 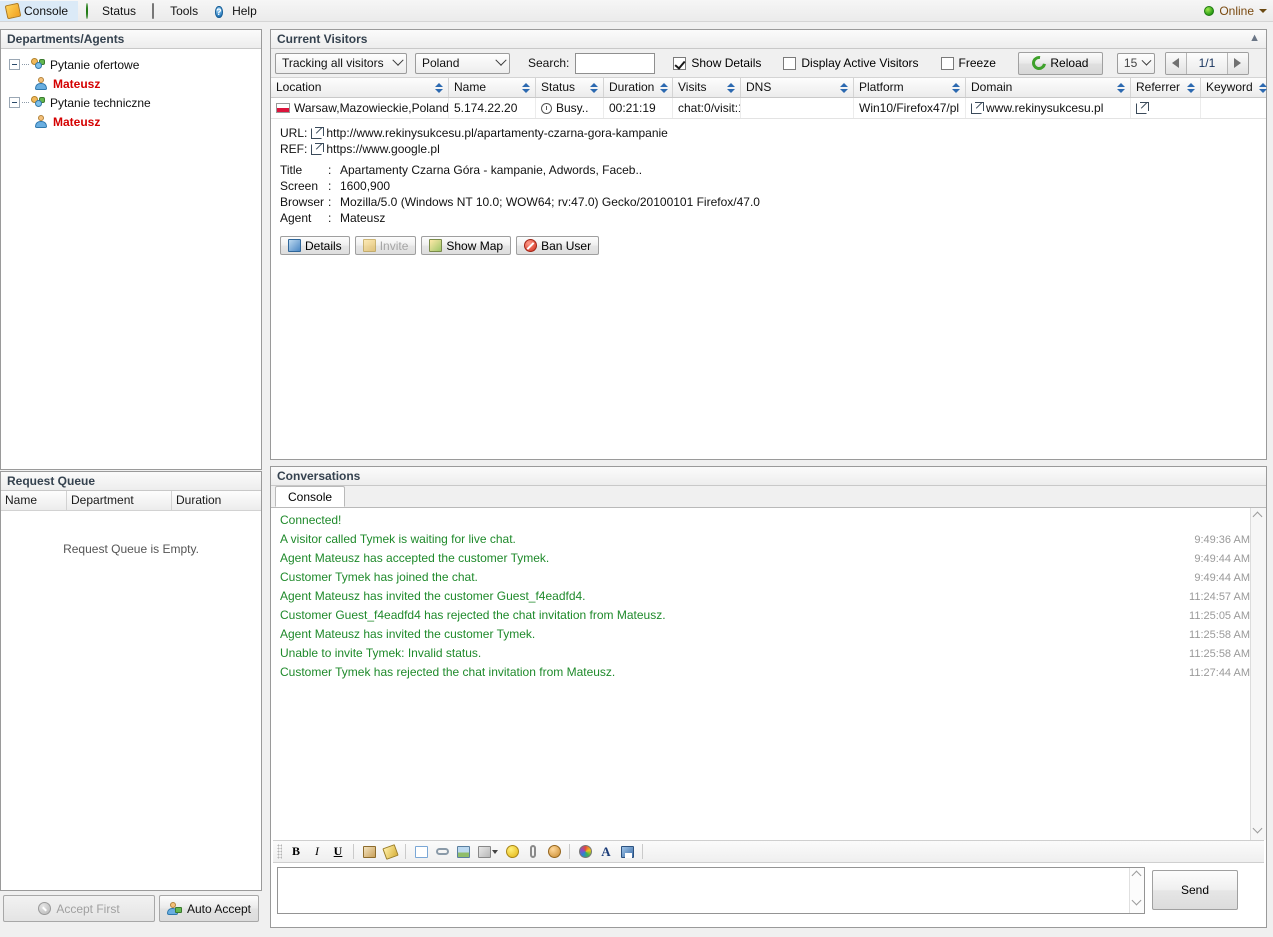 I want to click on font-icon: A, so click(x=606, y=851).